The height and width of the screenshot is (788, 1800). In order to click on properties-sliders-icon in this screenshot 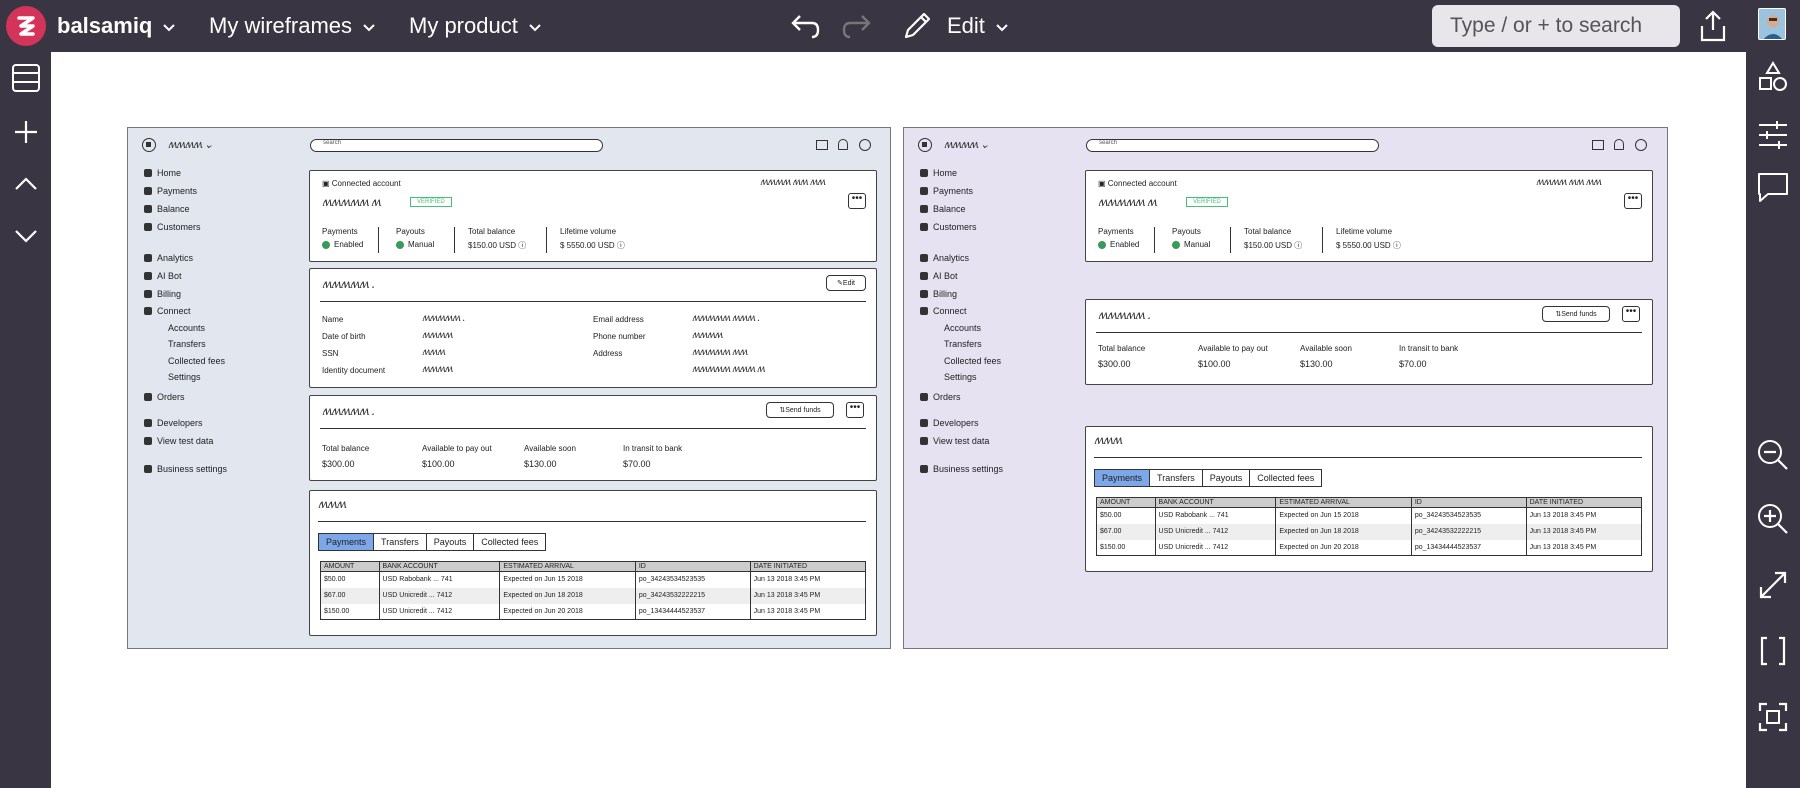, I will do `click(1773, 135)`.